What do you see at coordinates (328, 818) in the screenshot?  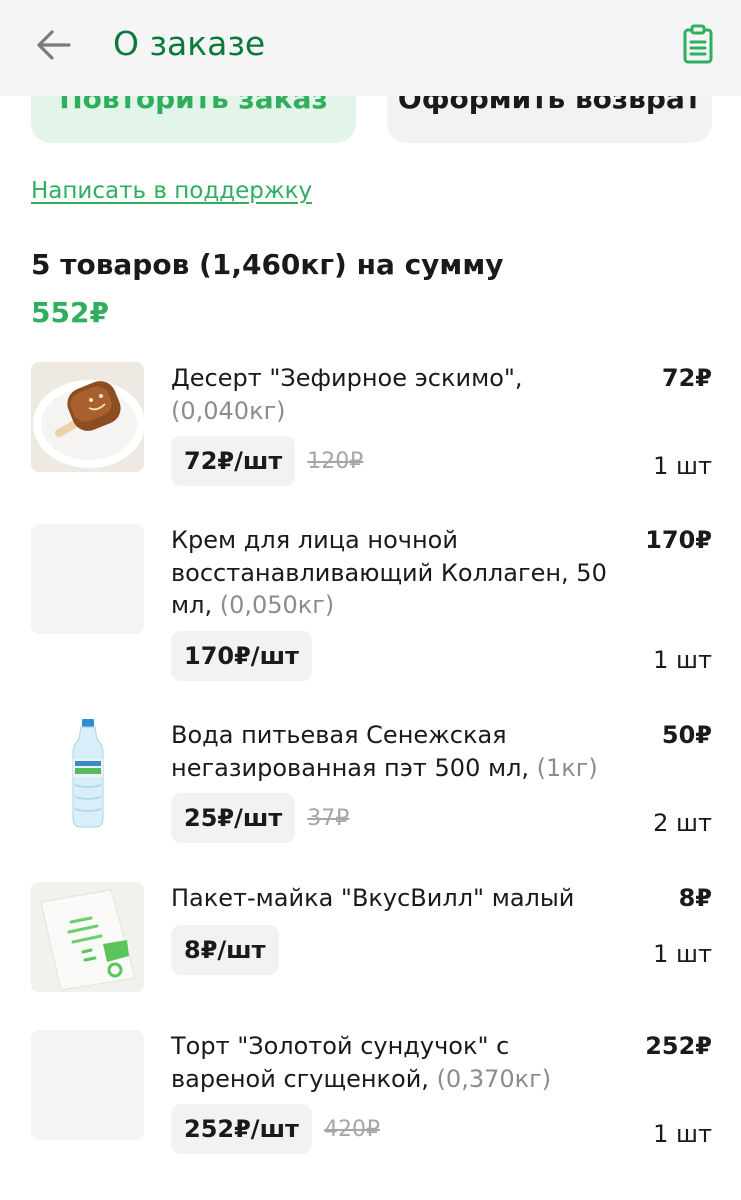 I see `old-price: 37₽` at bounding box center [328, 818].